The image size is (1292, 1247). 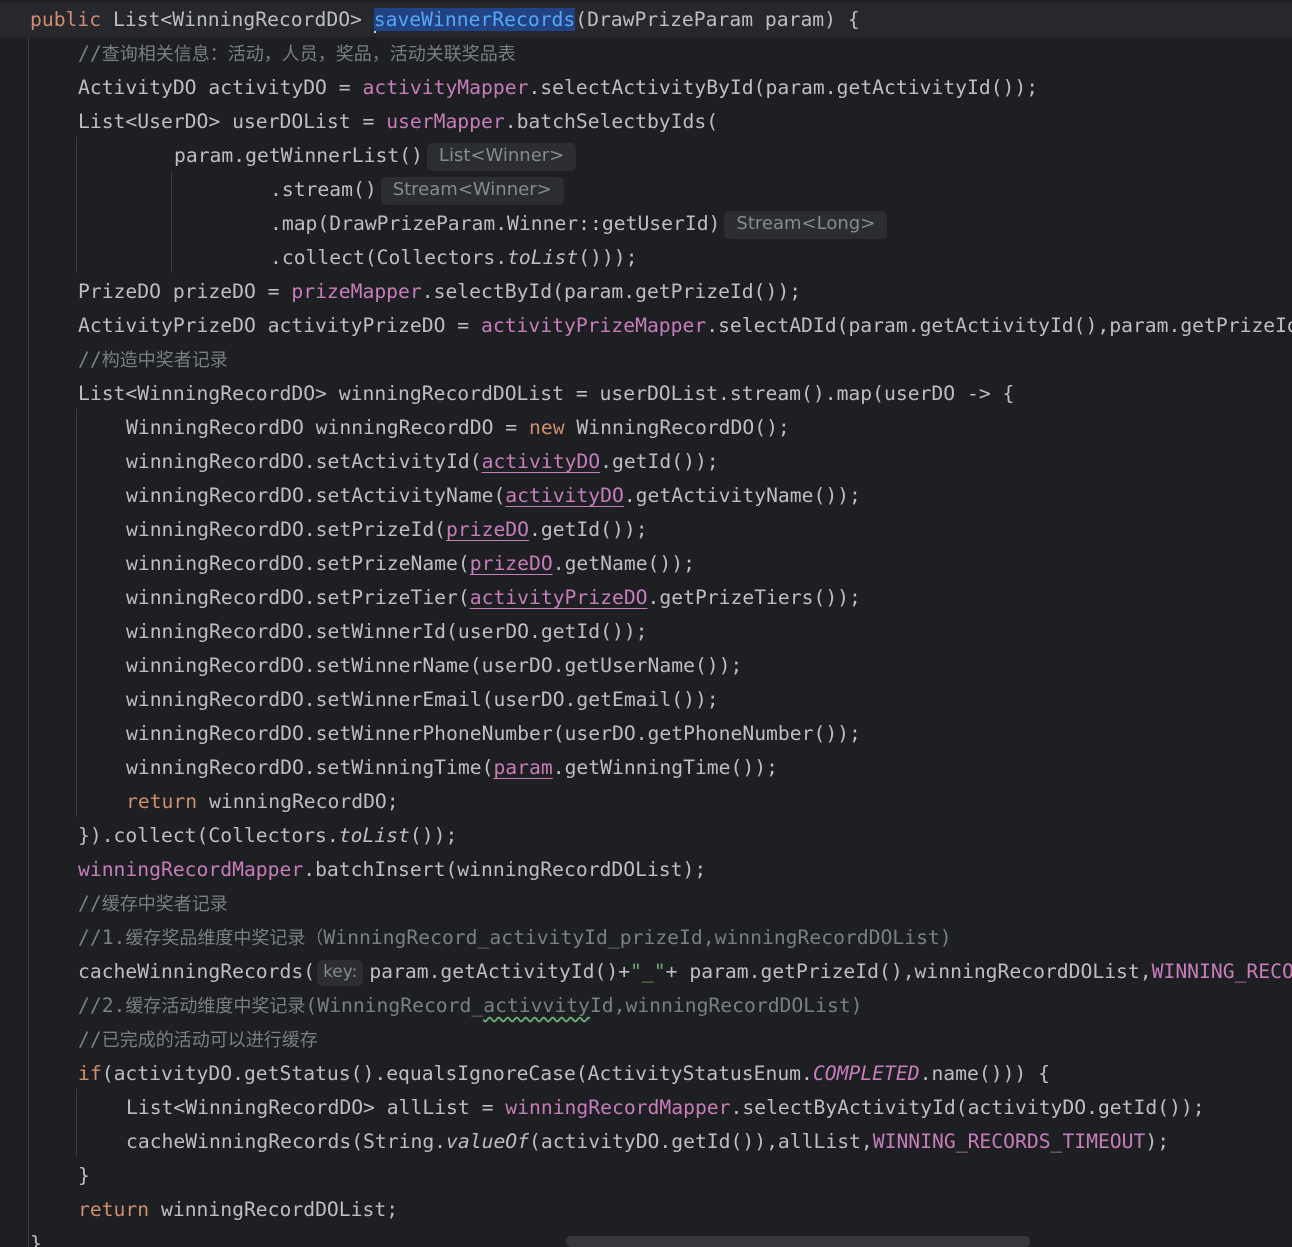 What do you see at coordinates (967, 1107) in the screenshot?
I see `code-token: .selectByActivityId(activityDO.getId());` at bounding box center [967, 1107].